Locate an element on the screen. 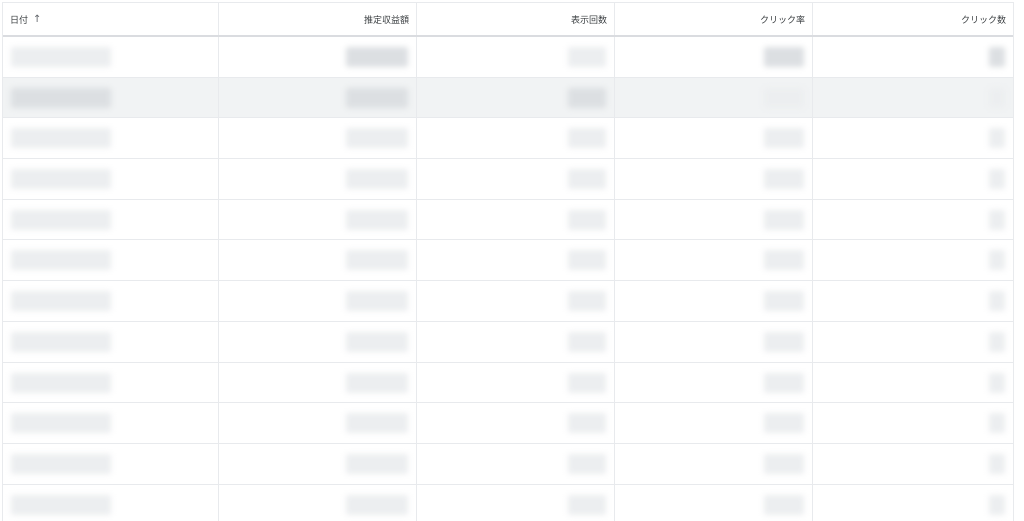 The height and width of the screenshot is (521, 1024). column-header-clicks: クリック数 is located at coordinates (913, 19).